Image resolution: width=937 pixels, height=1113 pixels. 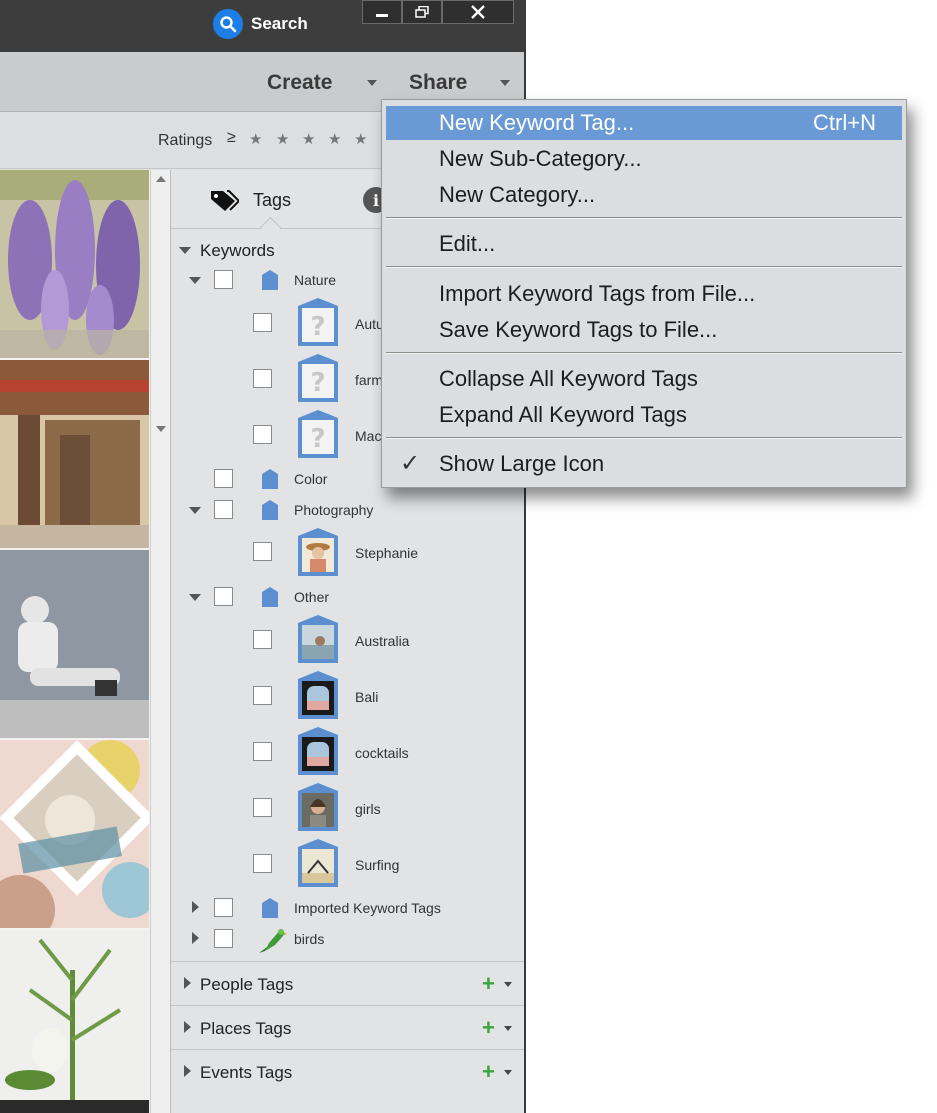 What do you see at coordinates (644, 415) in the screenshot?
I see `menu-item-expand-all: Expand All Keyword Tags` at bounding box center [644, 415].